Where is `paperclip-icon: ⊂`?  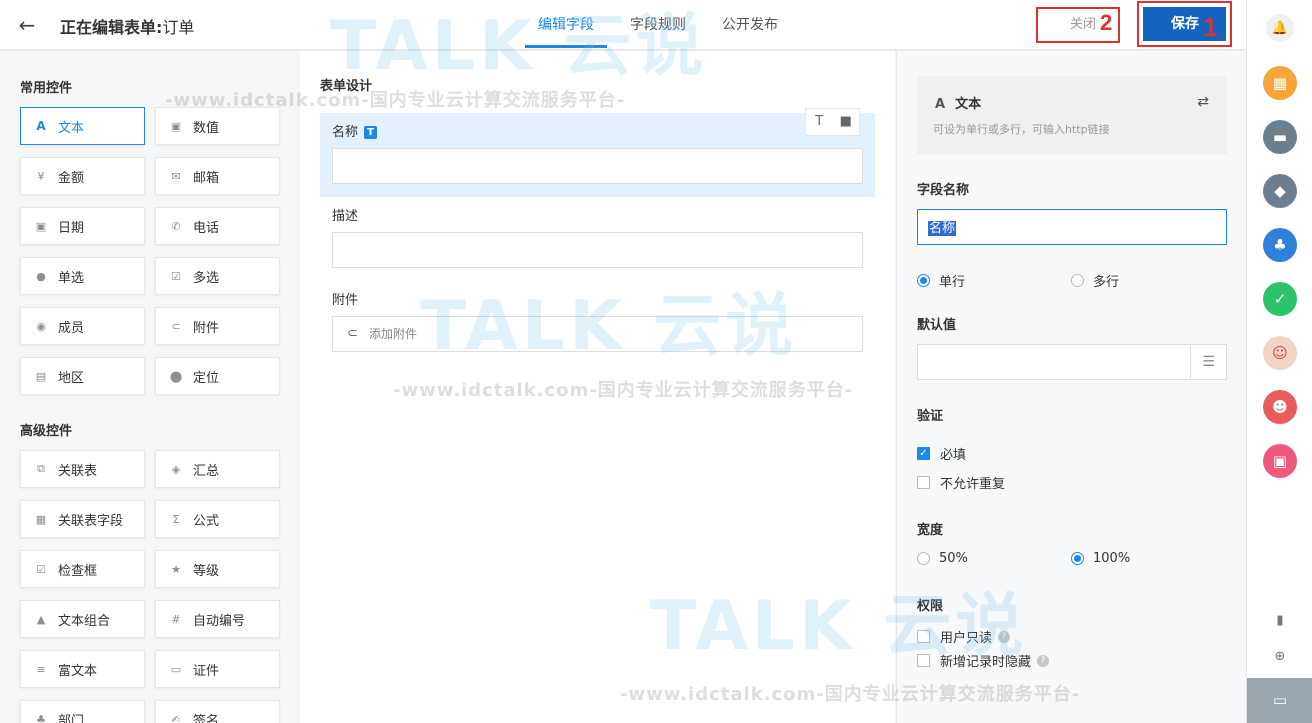
paperclip-icon: ⊂ is located at coordinates (176, 326).